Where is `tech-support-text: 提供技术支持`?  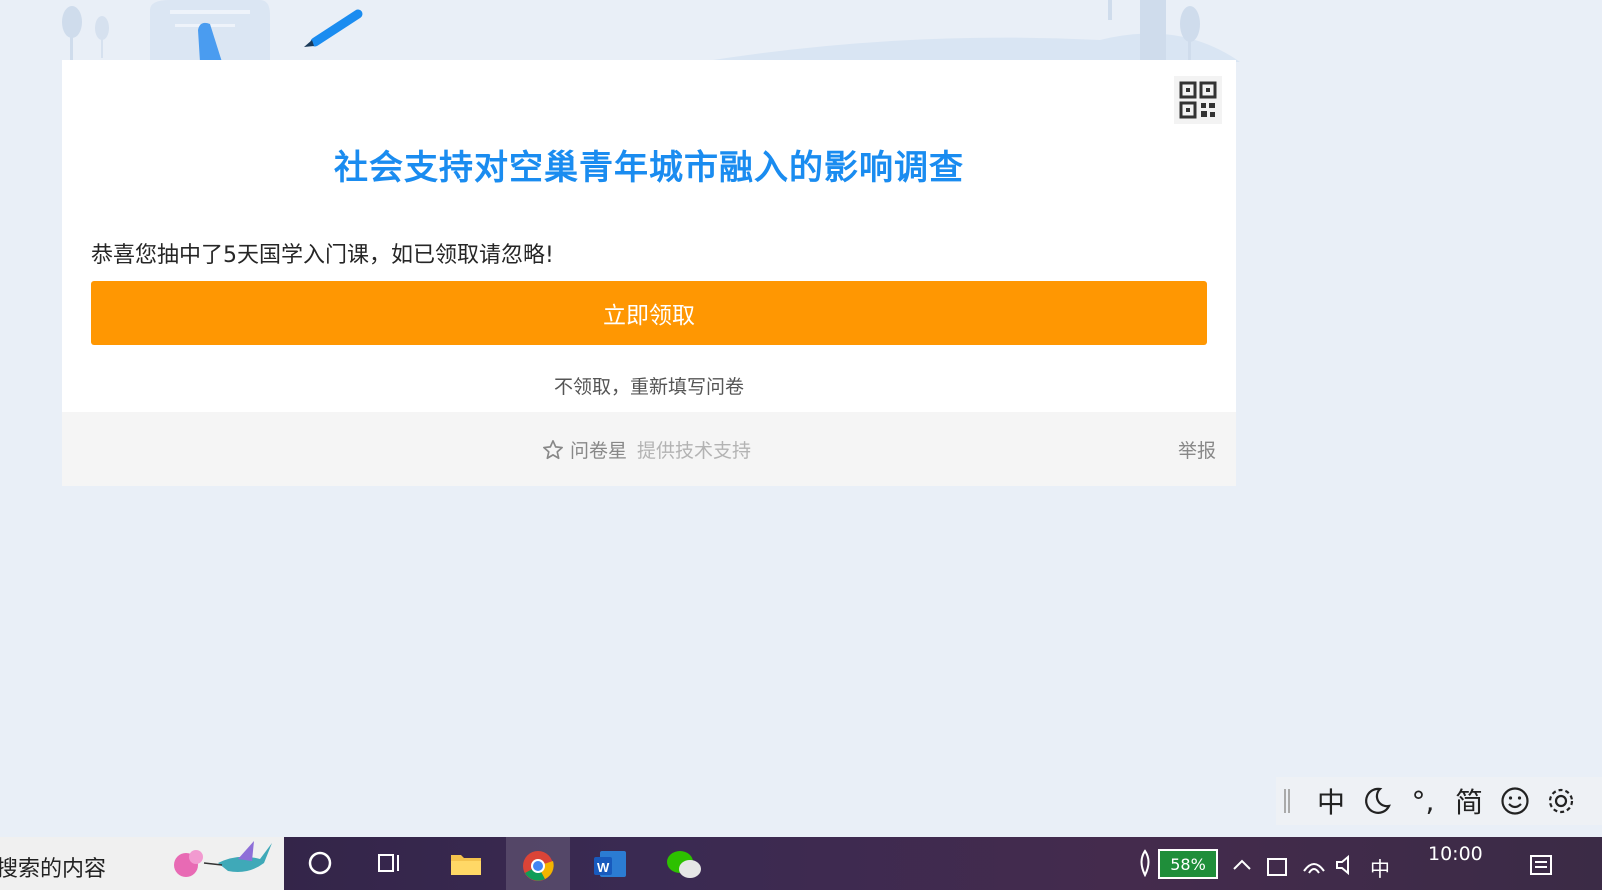 tech-support-text: 提供技术支持 is located at coordinates (694, 451).